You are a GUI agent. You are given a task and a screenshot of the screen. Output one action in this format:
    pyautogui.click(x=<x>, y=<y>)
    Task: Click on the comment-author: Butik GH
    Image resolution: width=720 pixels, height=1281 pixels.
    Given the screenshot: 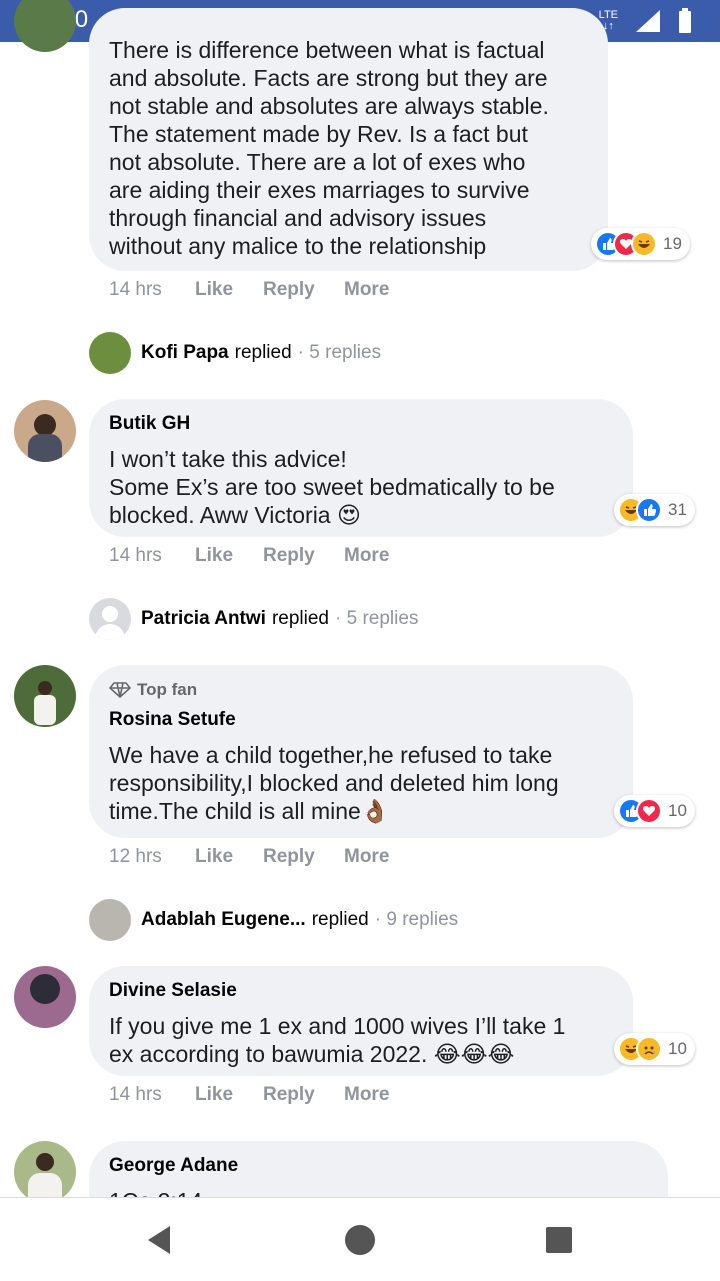 What is the action you would take?
    pyautogui.click(x=361, y=424)
    